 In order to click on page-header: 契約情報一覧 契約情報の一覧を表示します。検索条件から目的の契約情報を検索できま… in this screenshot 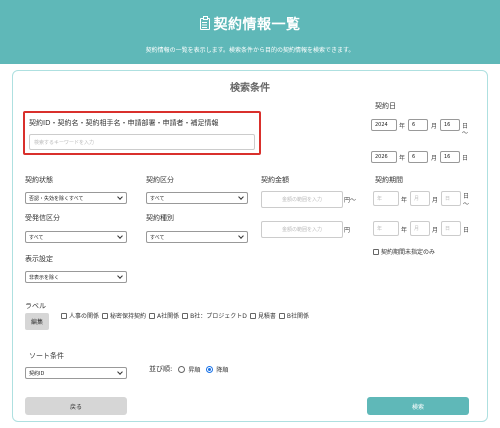, I will do `click(250, 32)`.